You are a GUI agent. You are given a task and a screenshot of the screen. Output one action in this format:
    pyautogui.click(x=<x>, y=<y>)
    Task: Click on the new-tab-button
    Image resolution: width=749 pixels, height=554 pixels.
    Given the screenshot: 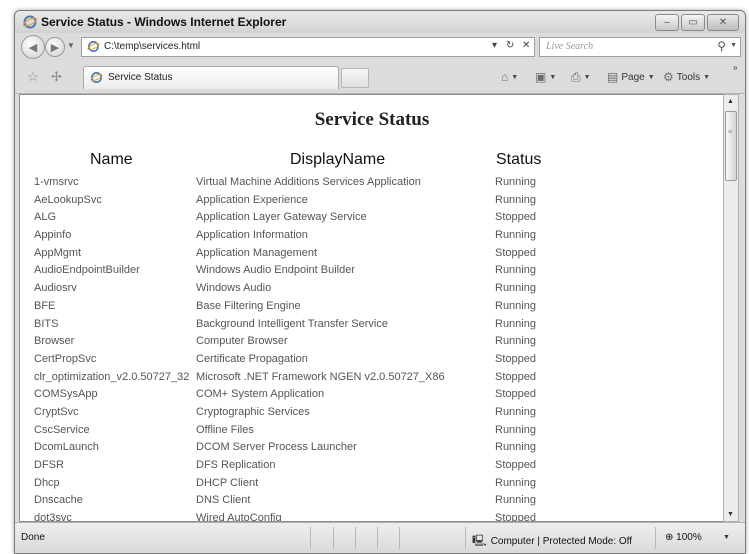 What is the action you would take?
    pyautogui.click(x=355, y=78)
    